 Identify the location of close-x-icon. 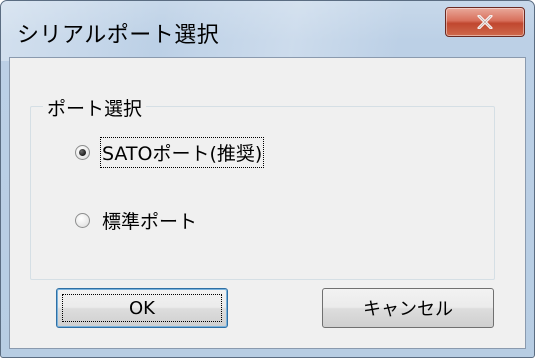
(485, 22).